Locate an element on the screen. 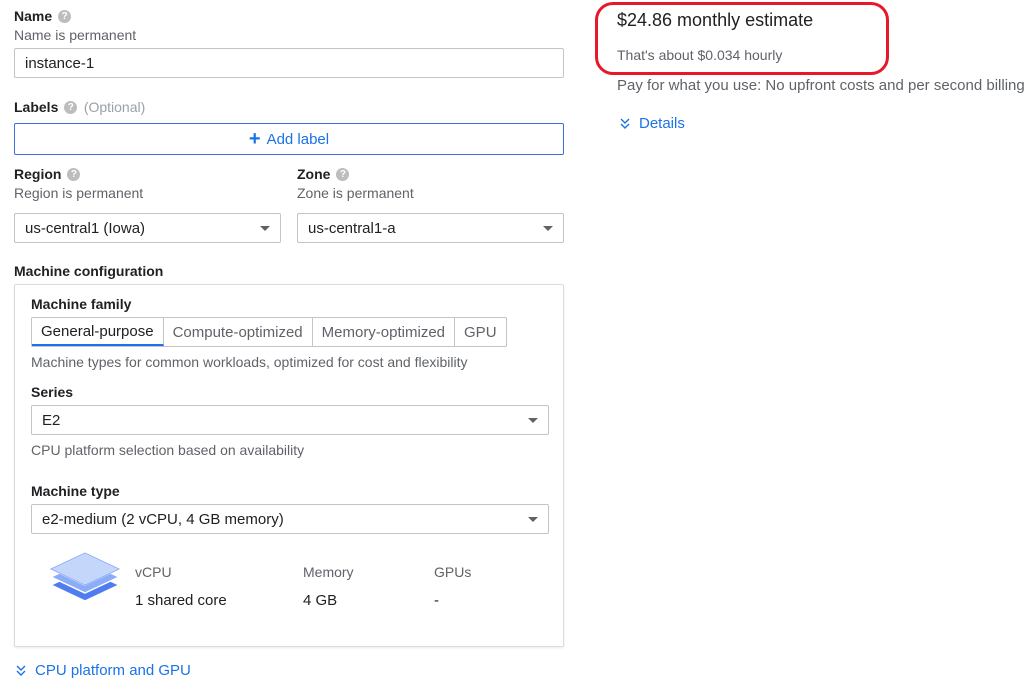  cpu-platform-link: CPU platform and GPU is located at coordinates (113, 670).